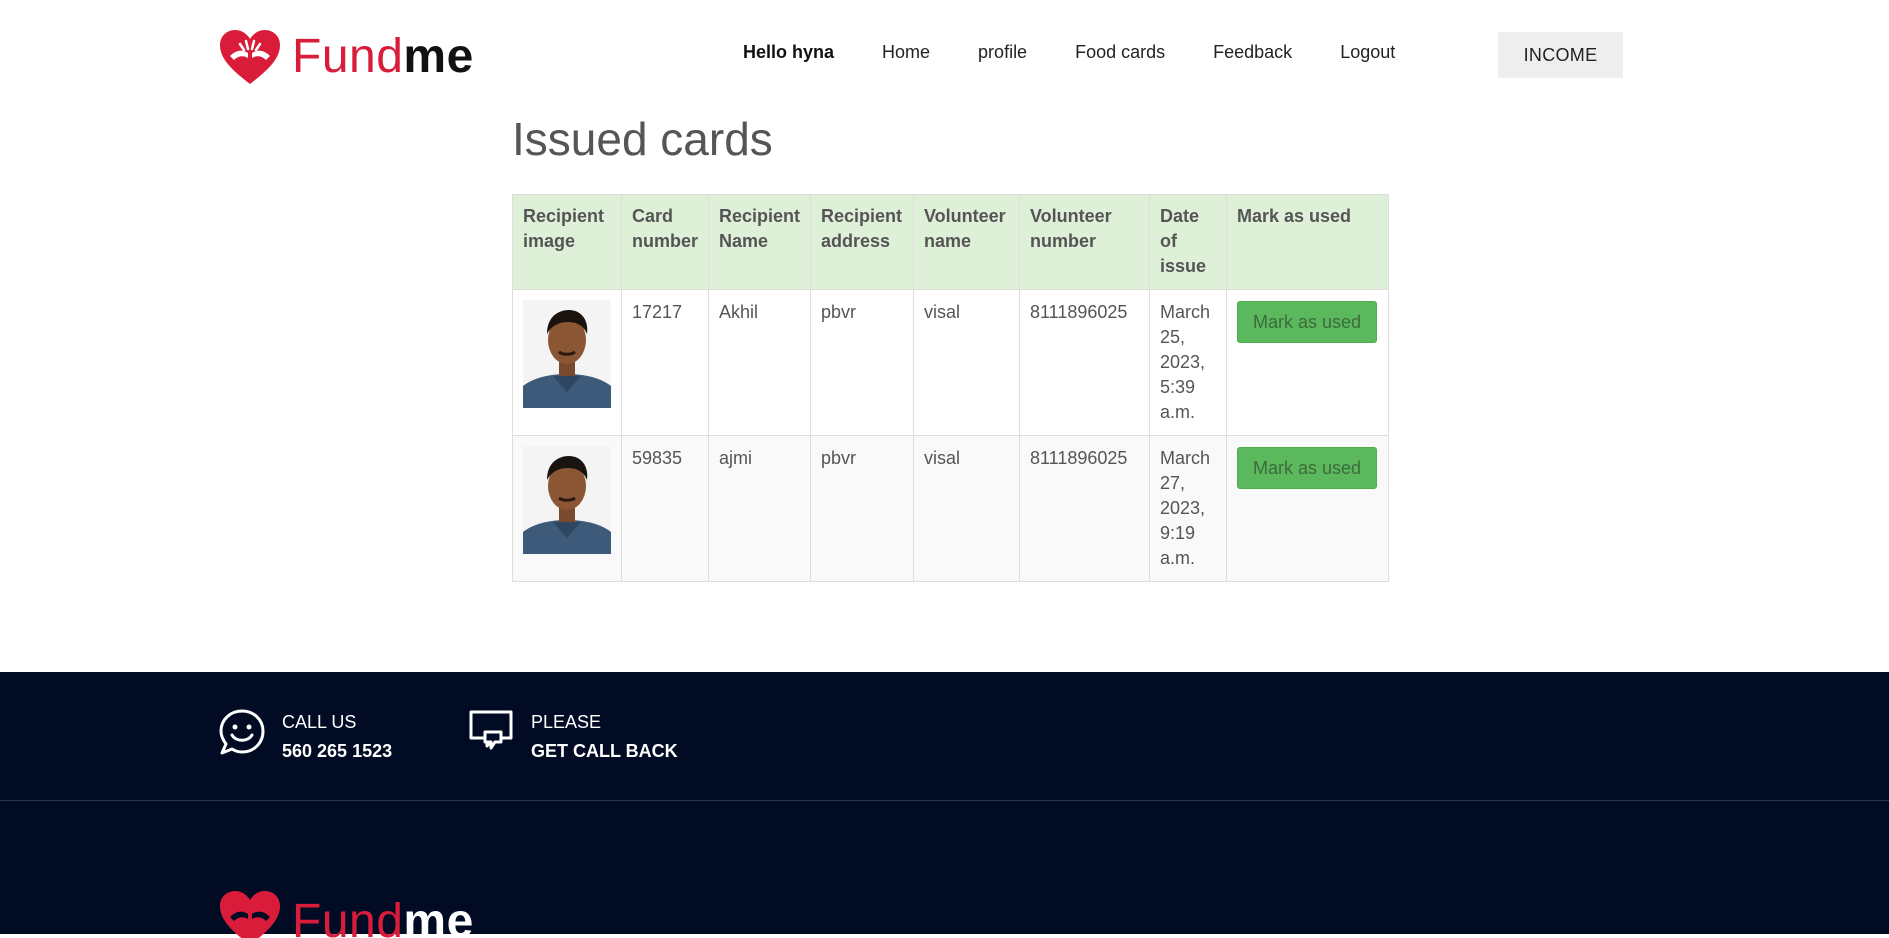 This screenshot has height=938, width=1889. Describe the element at coordinates (491, 730) in the screenshot. I see `chat-bubbles-icon` at that location.